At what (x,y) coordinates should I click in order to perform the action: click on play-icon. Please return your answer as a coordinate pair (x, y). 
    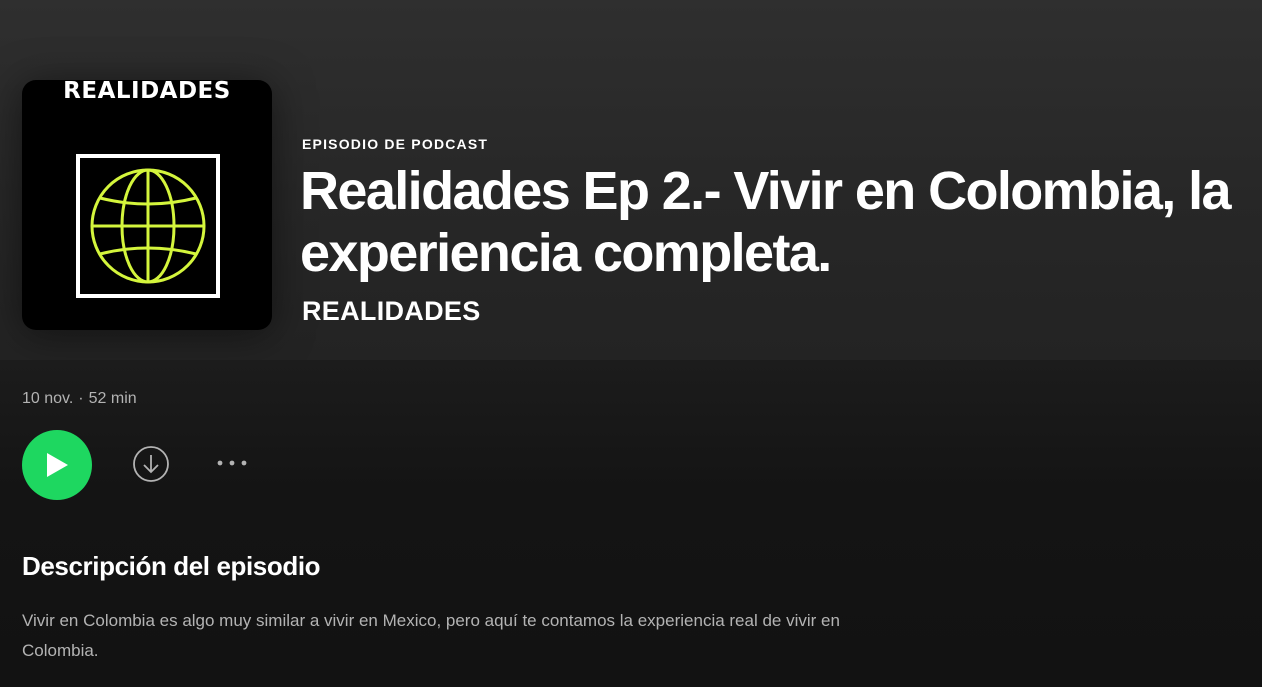
    Looking at the image, I should click on (57, 465).